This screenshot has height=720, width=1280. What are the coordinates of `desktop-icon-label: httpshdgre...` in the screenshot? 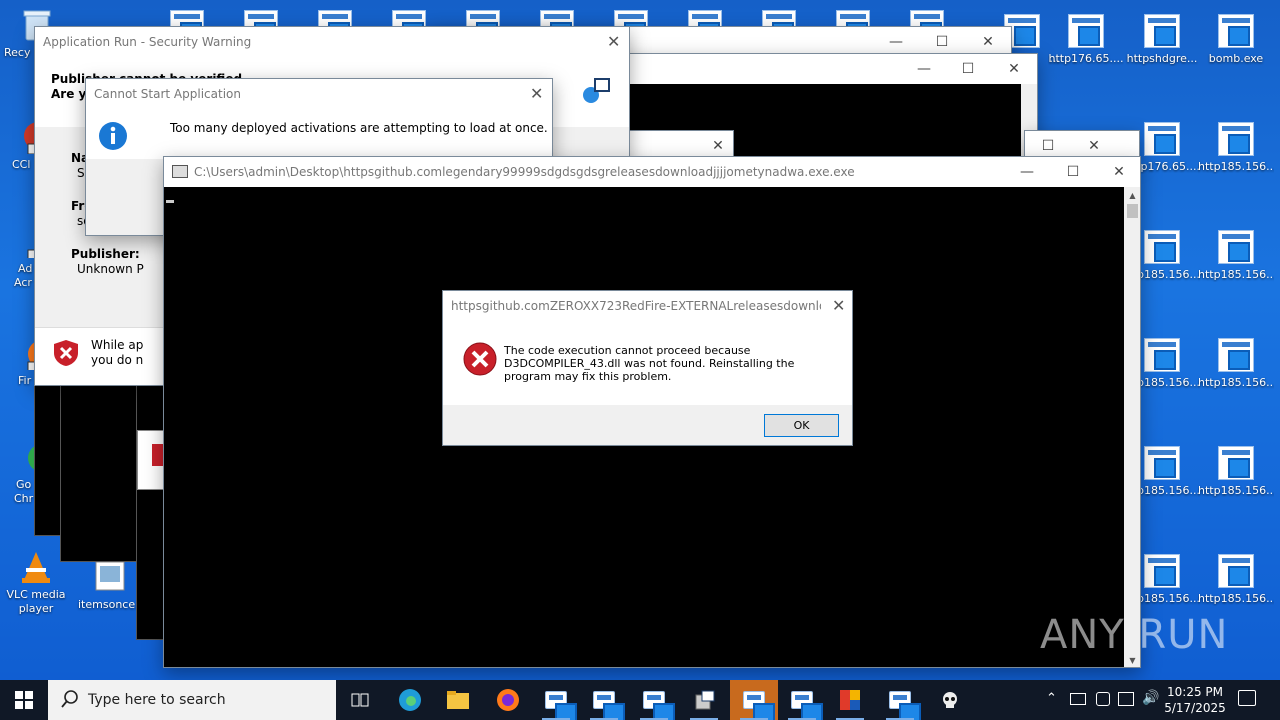 It's located at (1162, 58).